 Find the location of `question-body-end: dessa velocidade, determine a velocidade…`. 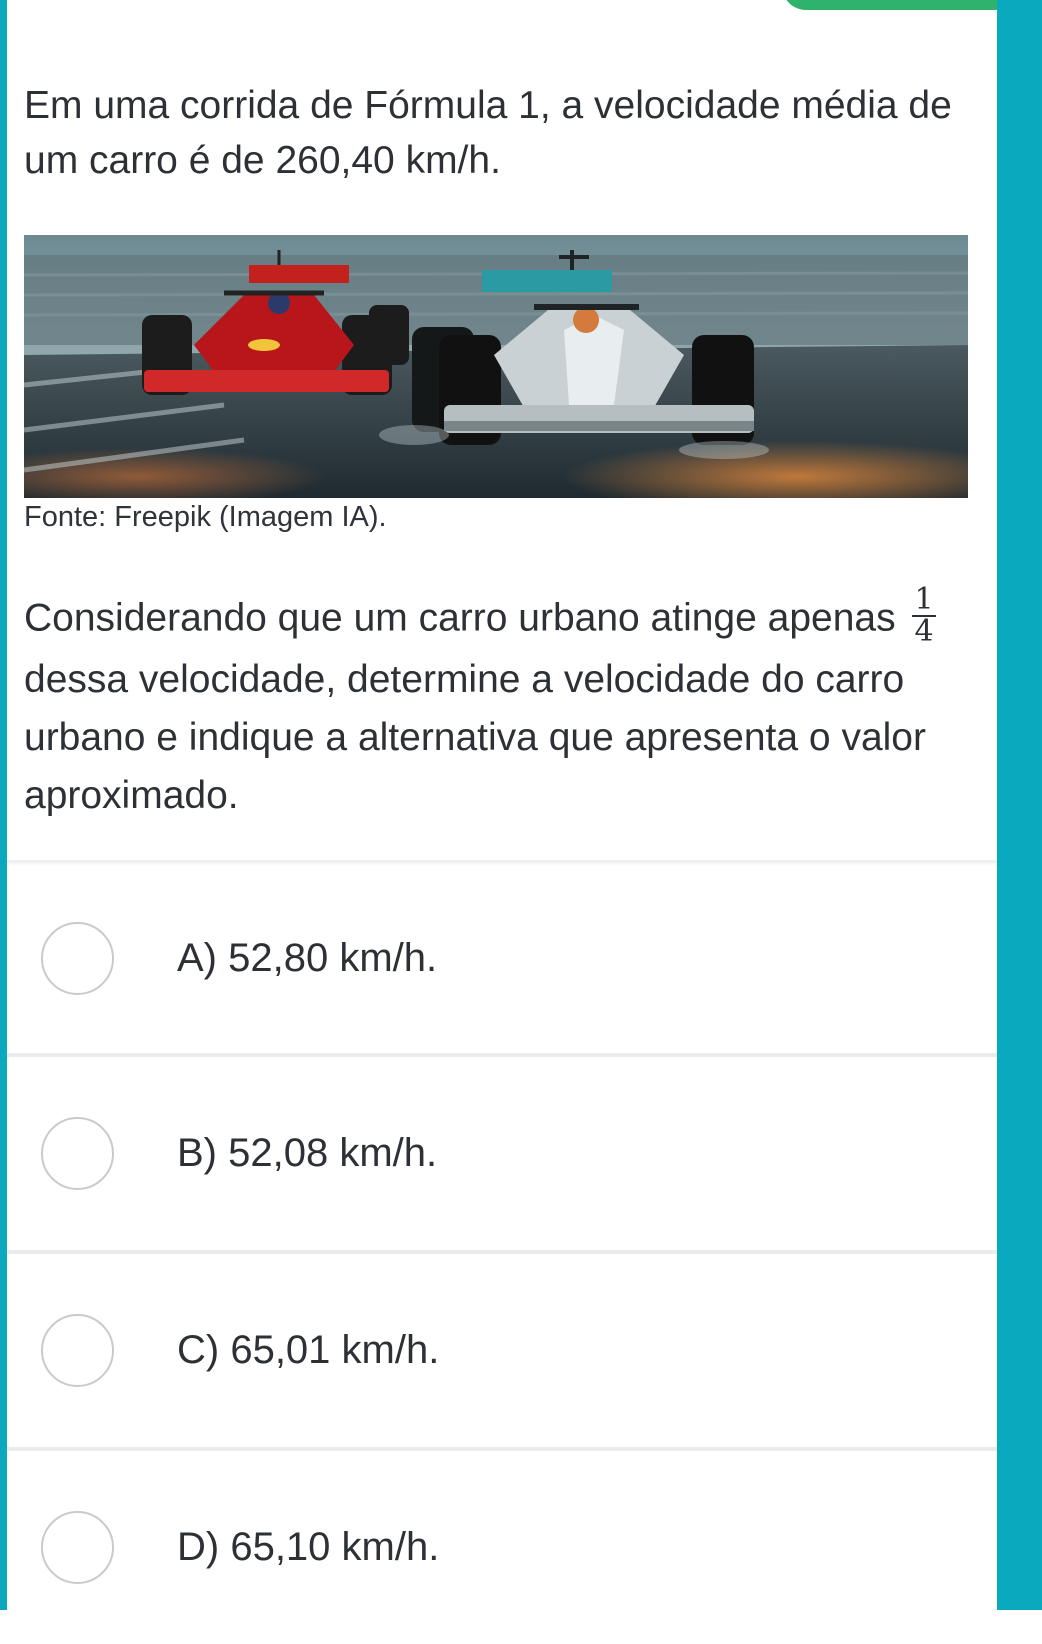

question-body-end: dessa velocidade, determine a velocidade… is located at coordinates (475, 737).